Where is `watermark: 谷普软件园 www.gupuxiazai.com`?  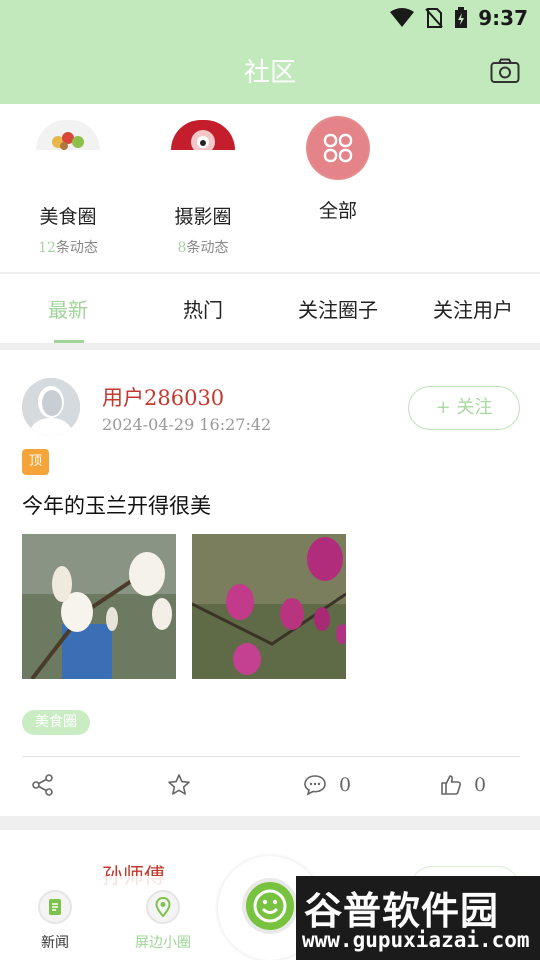 watermark: 谷普软件园 www.gupuxiazai.com is located at coordinates (418, 918).